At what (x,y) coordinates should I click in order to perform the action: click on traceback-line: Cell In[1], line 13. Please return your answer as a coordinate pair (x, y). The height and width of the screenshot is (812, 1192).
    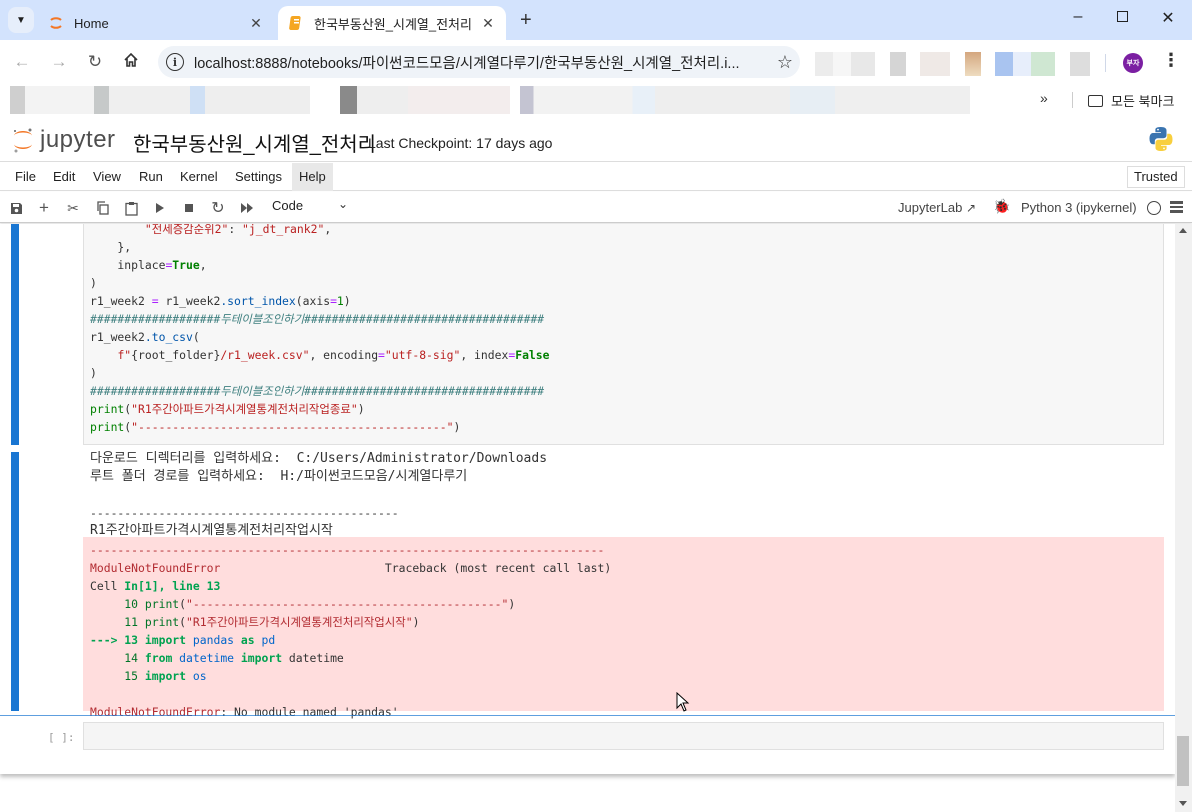
    Looking at the image, I should click on (350, 586).